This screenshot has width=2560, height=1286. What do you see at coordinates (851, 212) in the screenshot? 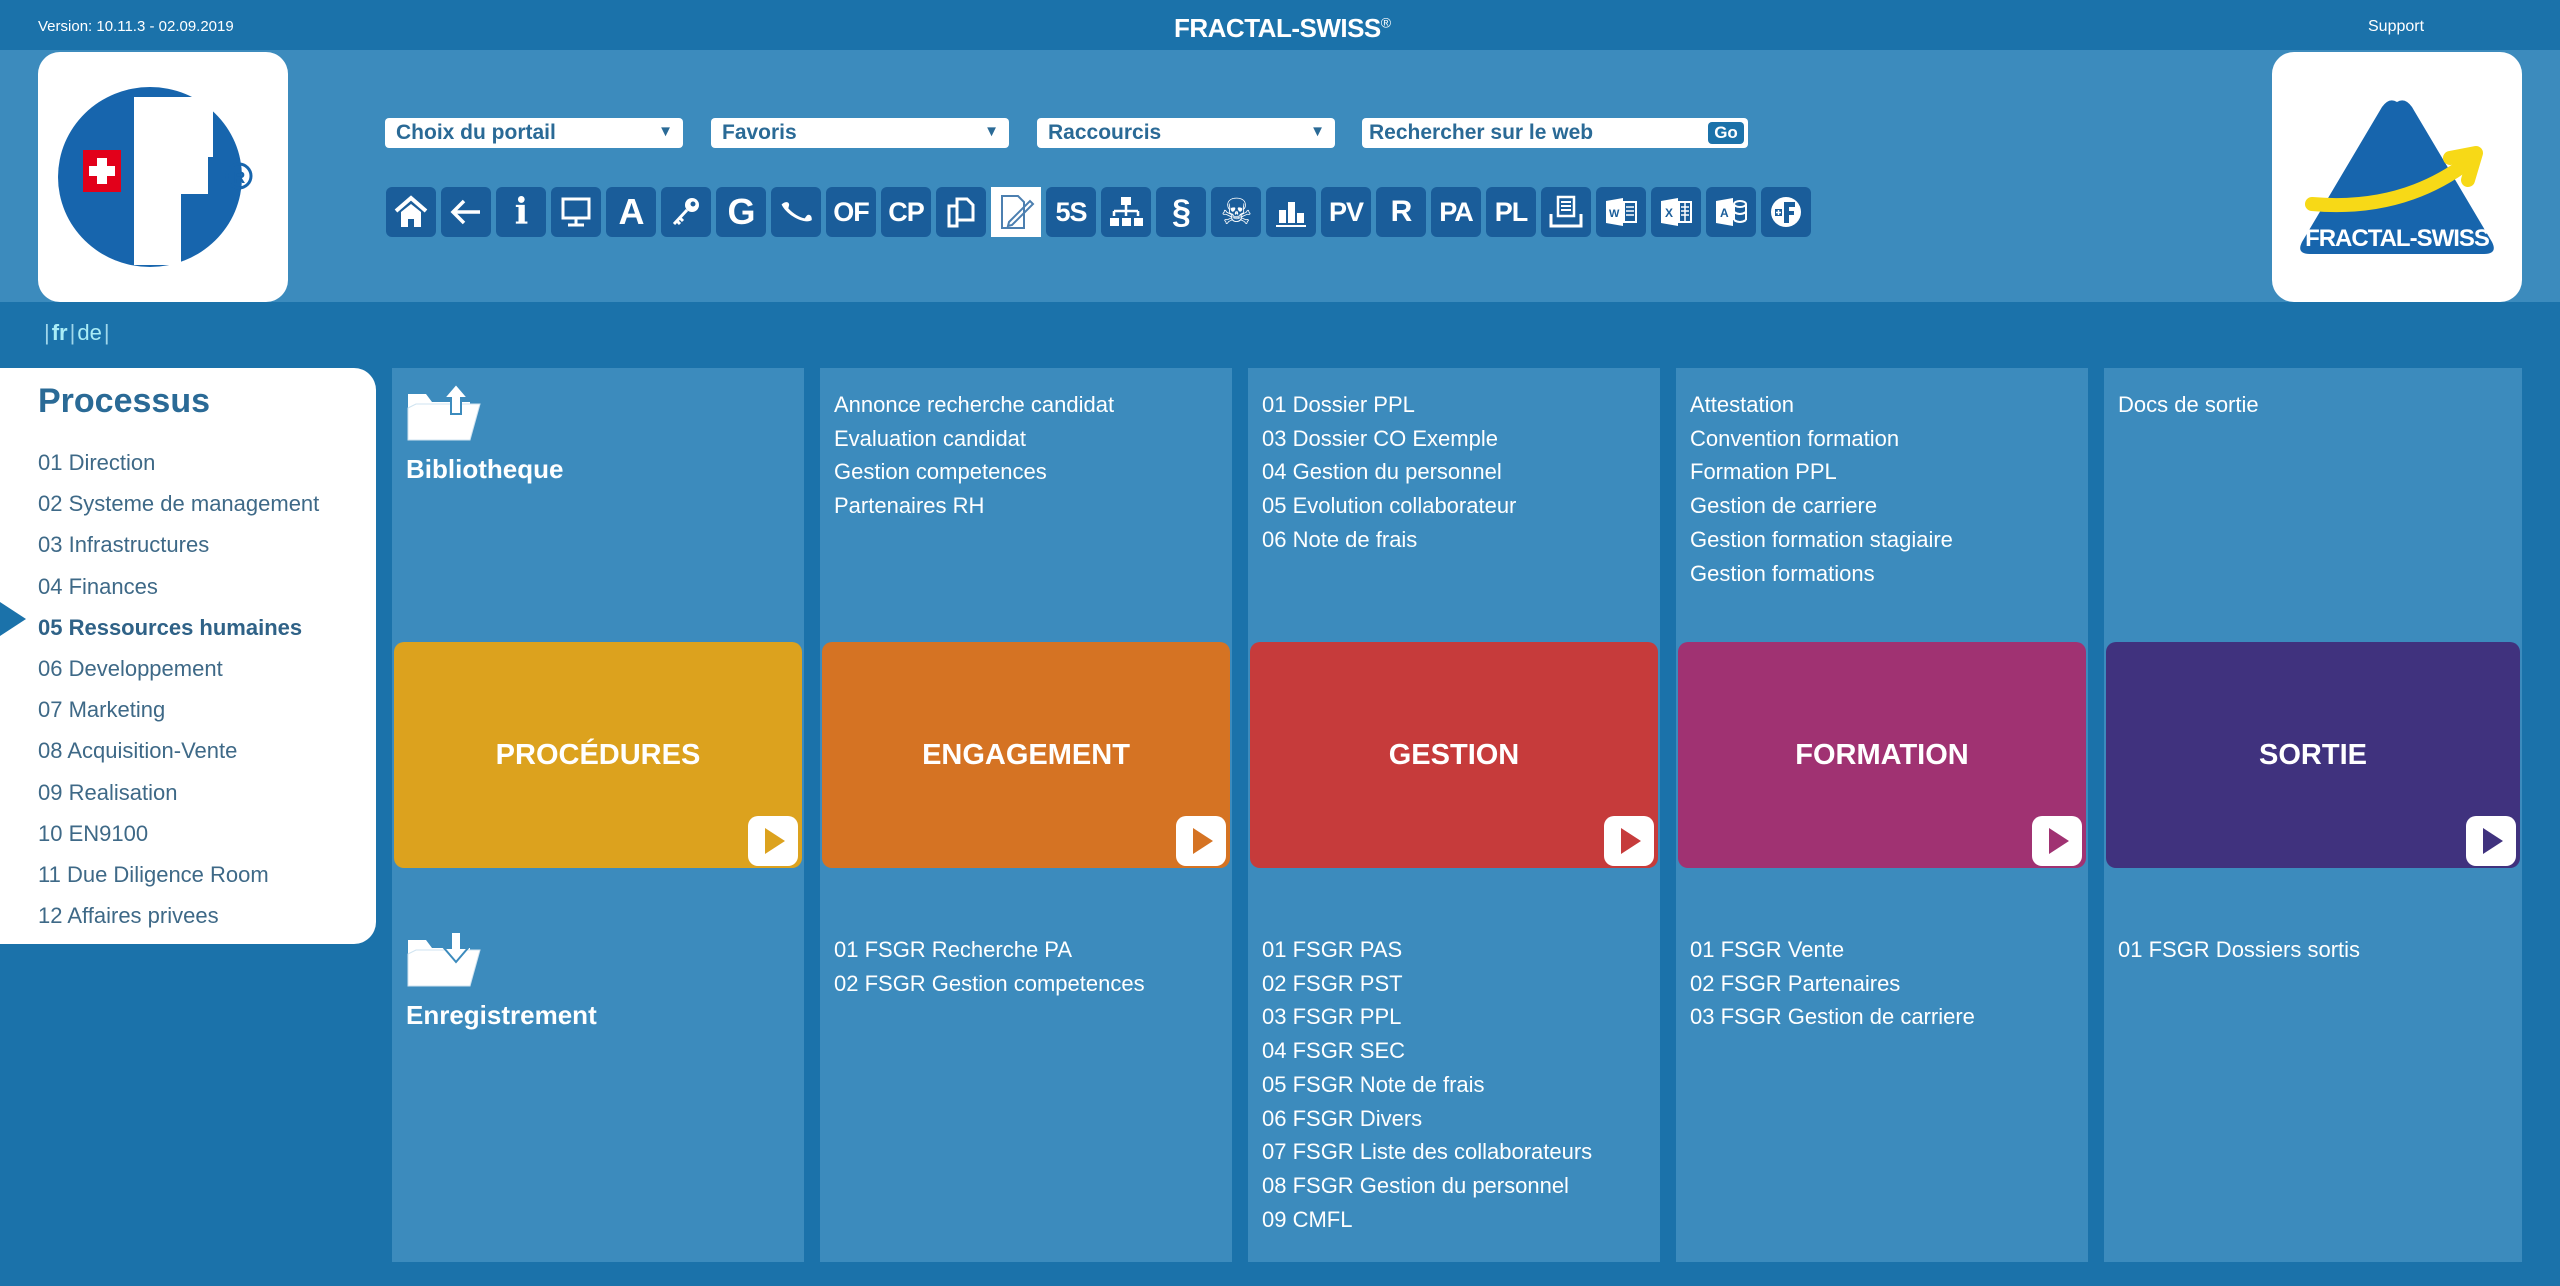
I see `of-button: OF` at bounding box center [851, 212].